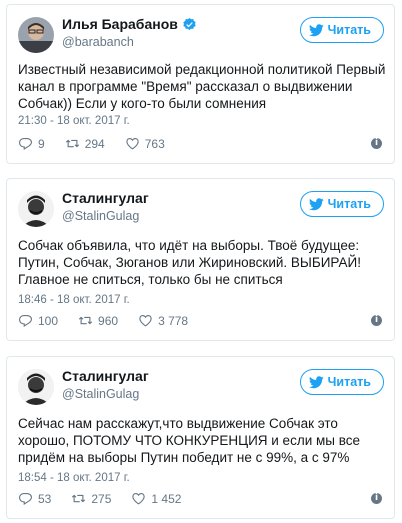  Describe the element at coordinates (101, 498) in the screenshot. I see `retweet-count: 275` at that location.